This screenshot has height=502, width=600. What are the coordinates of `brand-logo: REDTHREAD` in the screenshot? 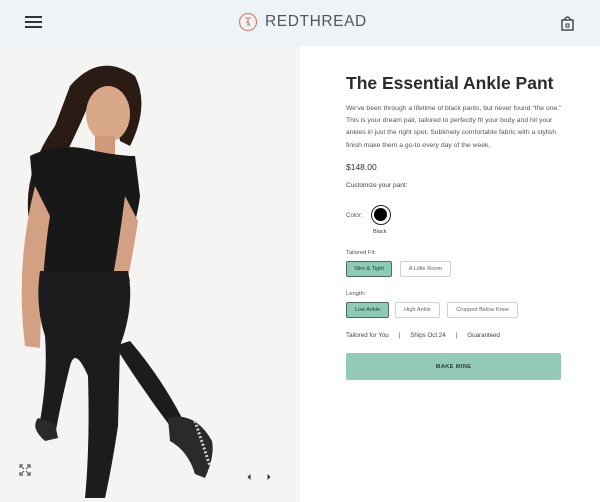 It's located at (302, 22).